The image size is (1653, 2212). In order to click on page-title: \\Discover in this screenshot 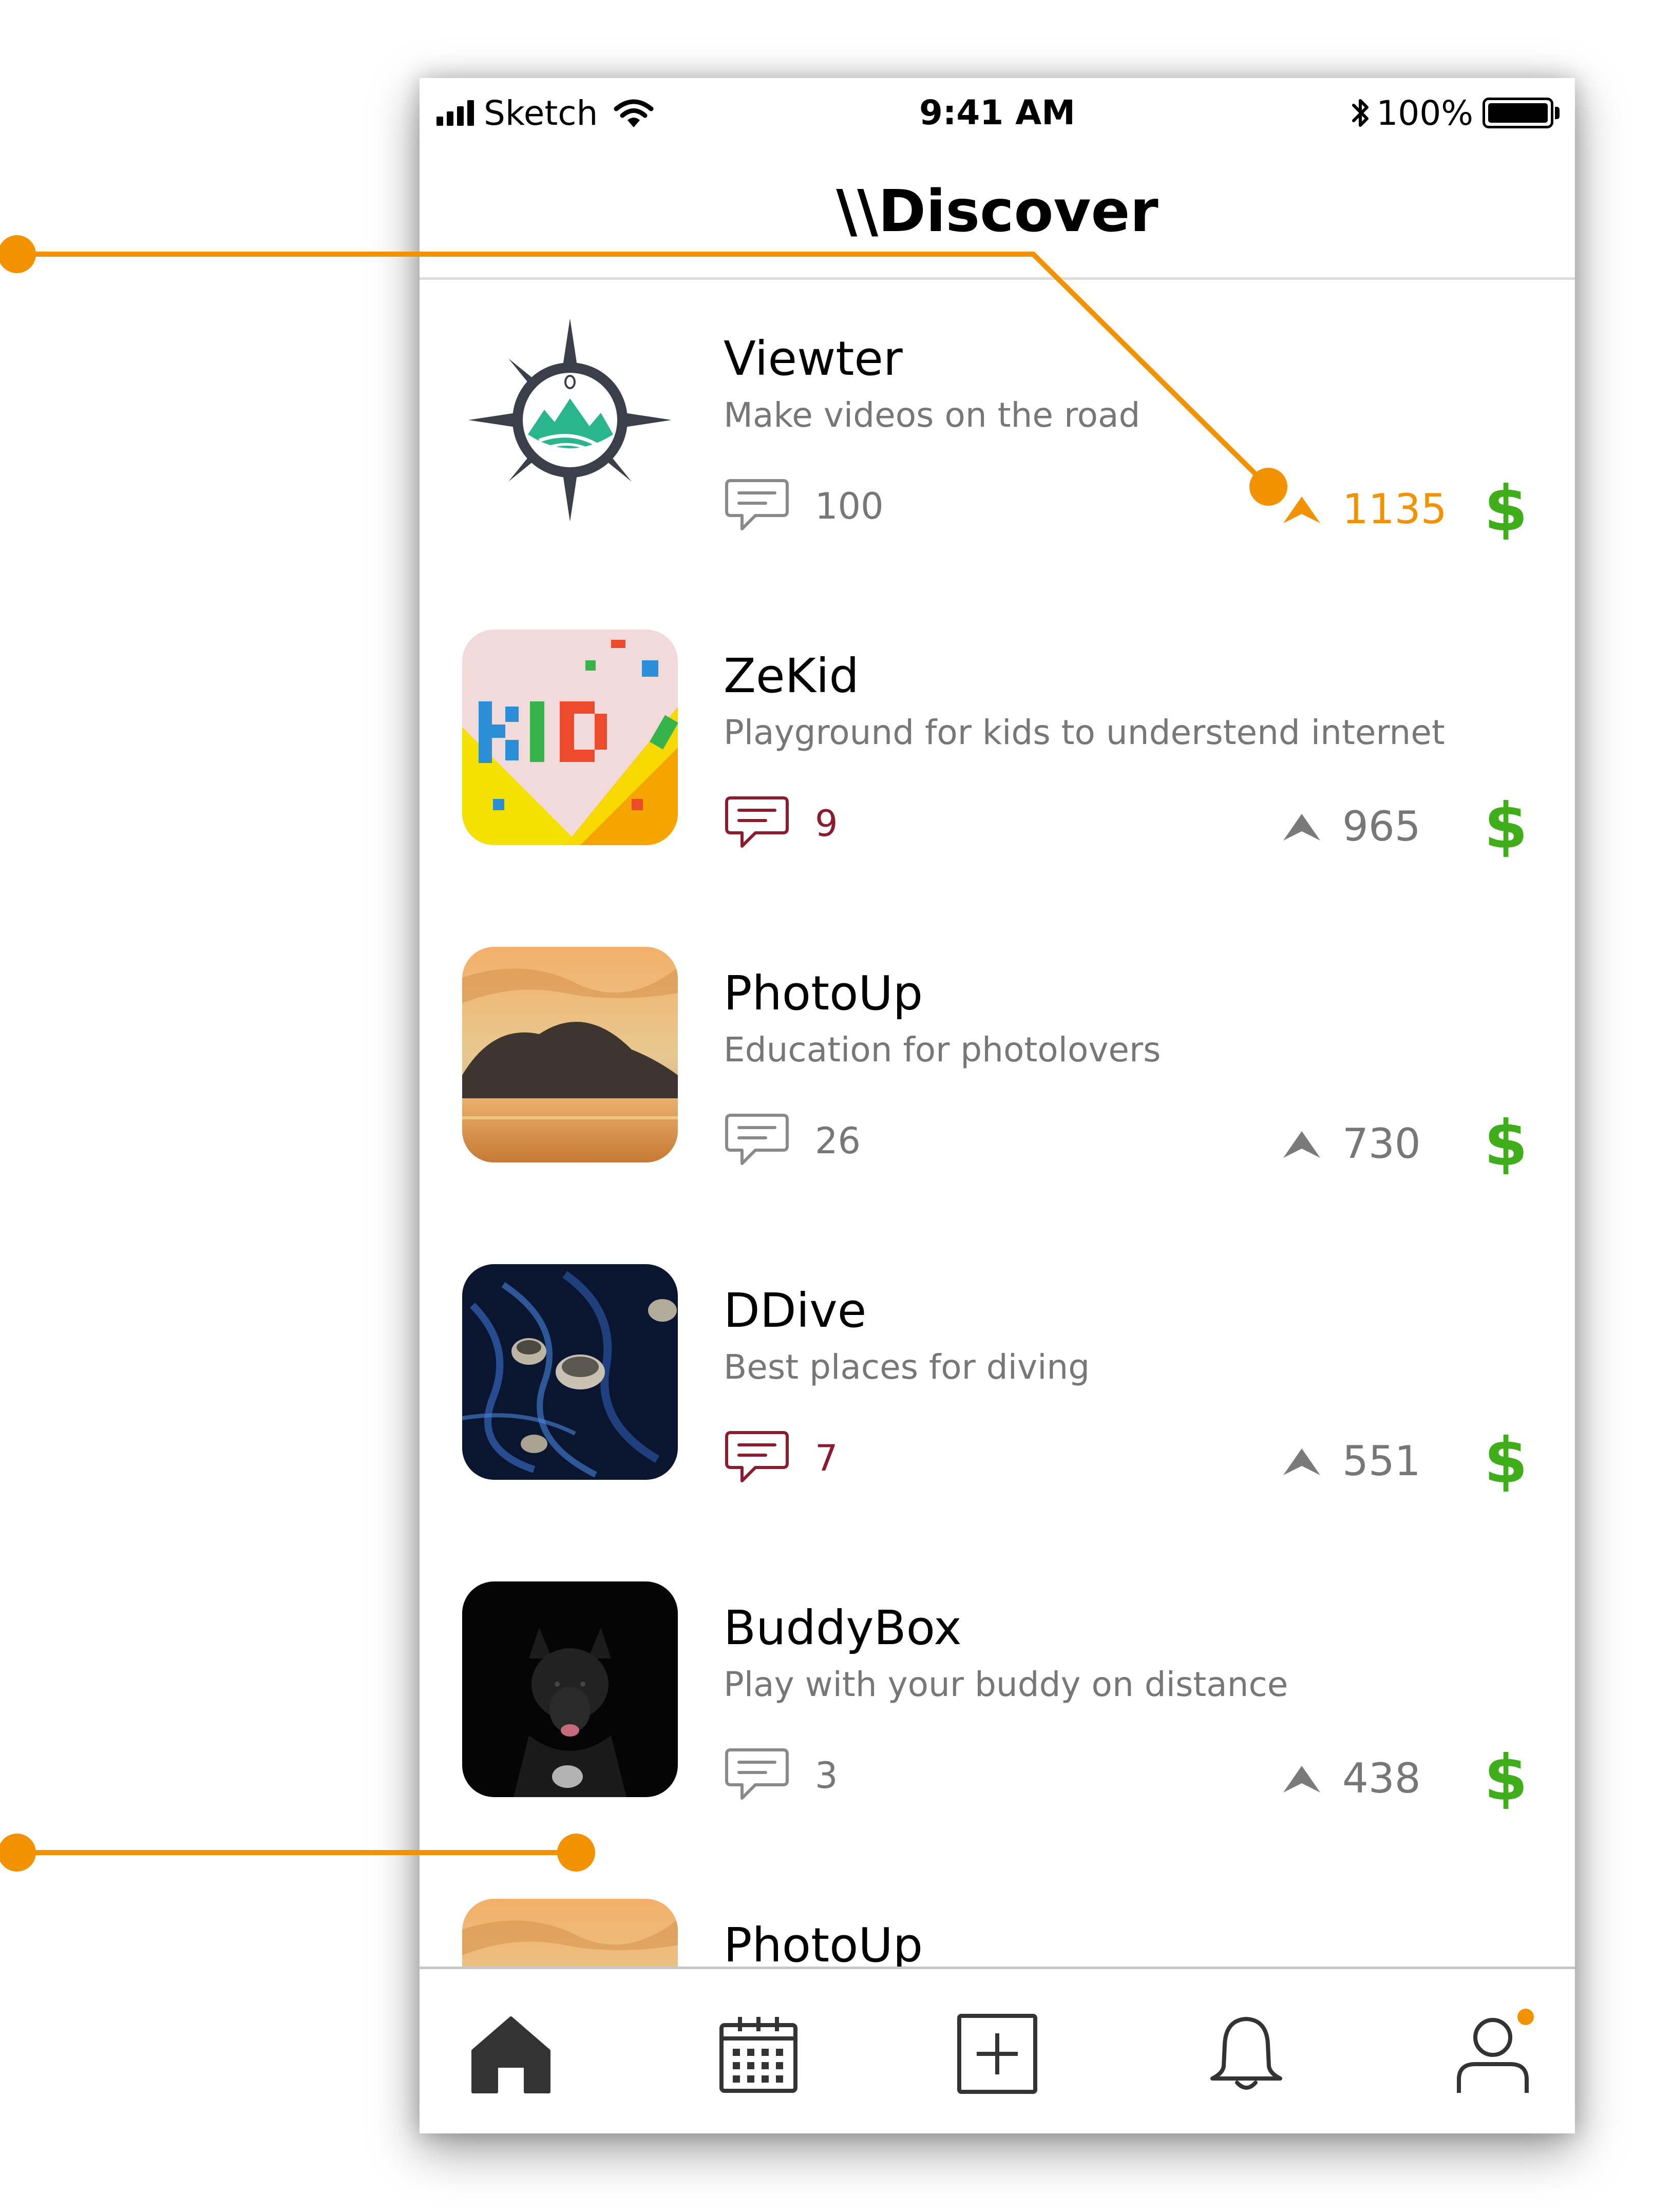, I will do `click(997, 211)`.